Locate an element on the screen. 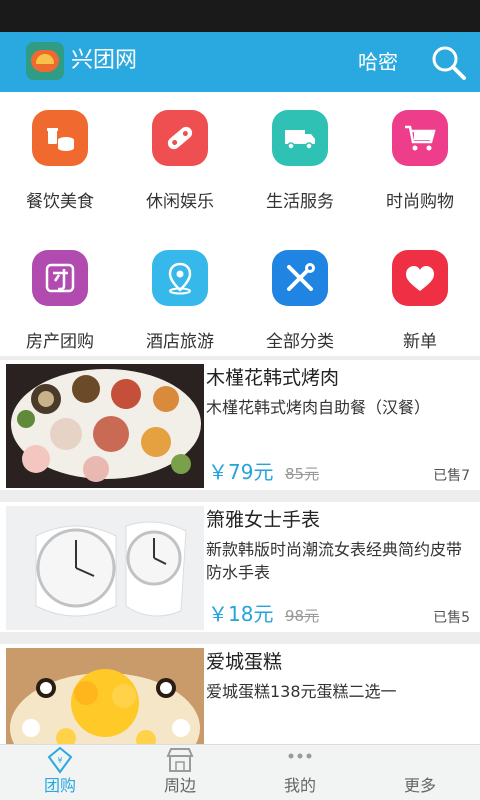  status-bar is located at coordinates (240, 16).